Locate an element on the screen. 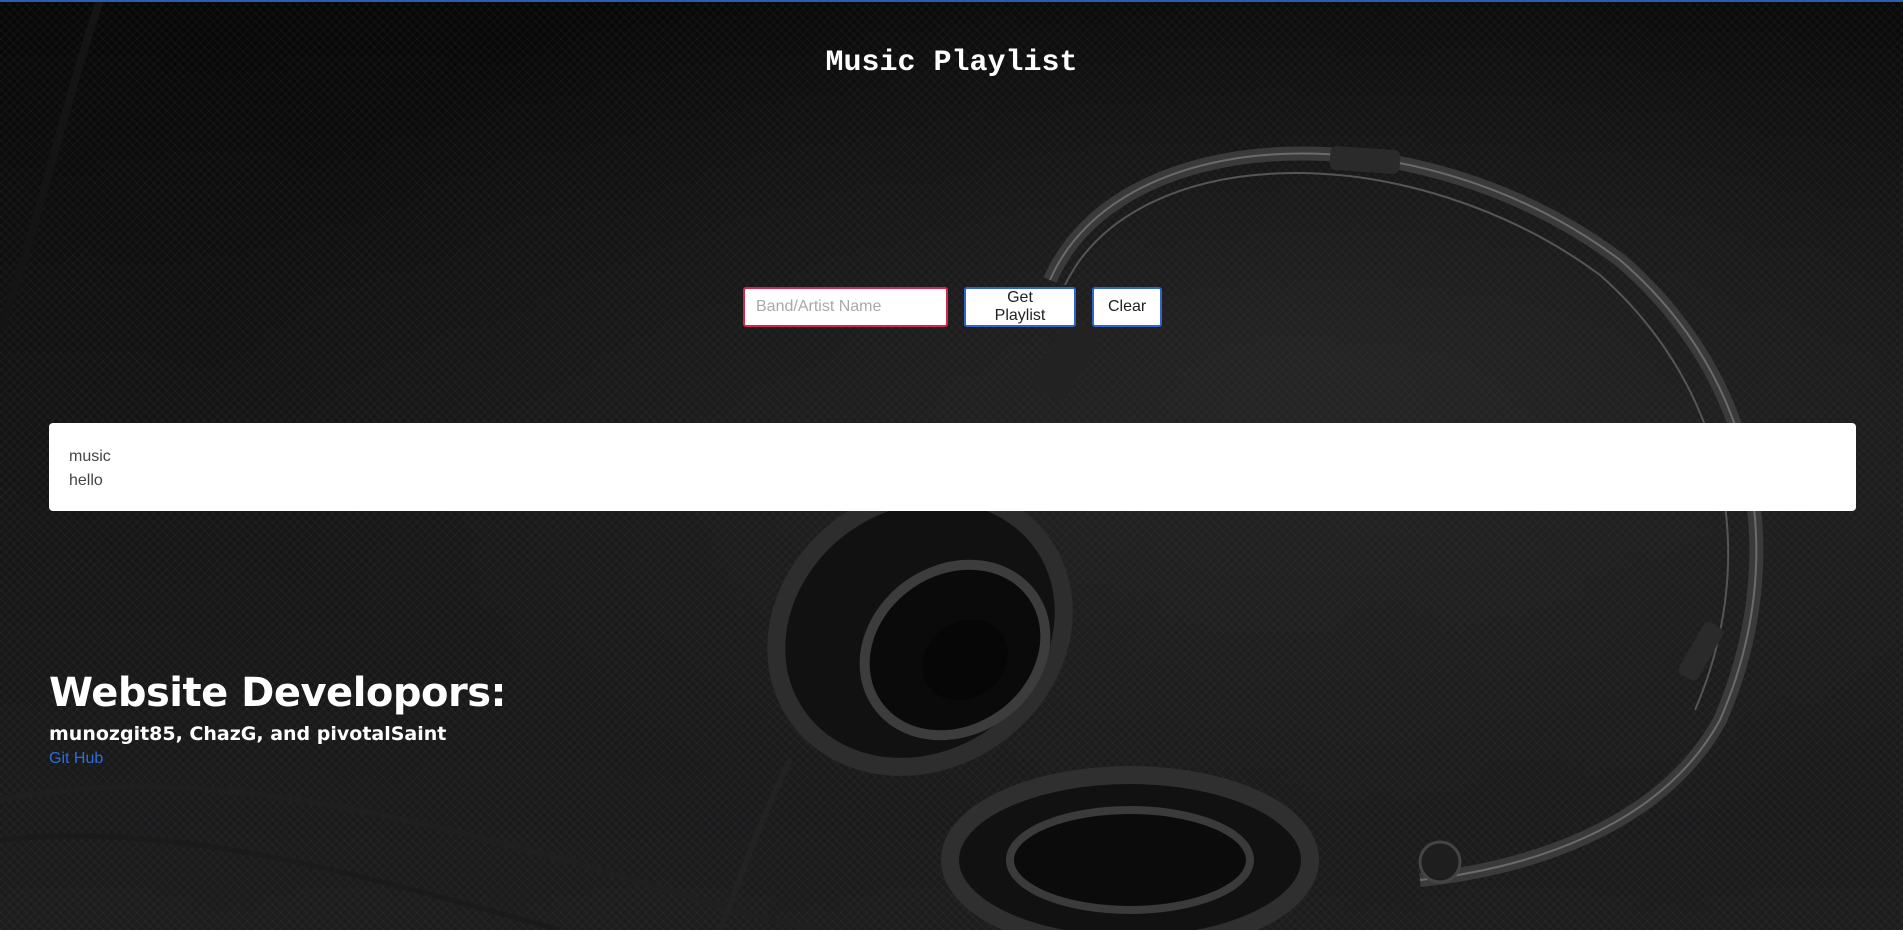  search-form: Get Playlist Clear is located at coordinates (952, 307).